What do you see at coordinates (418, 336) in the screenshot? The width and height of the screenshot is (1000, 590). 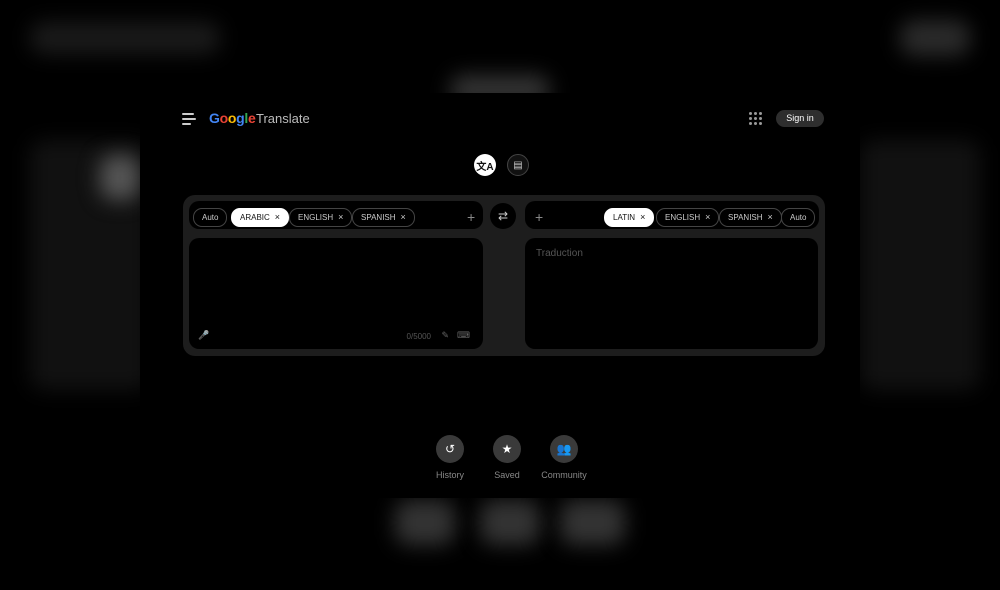 I see `character-counter: 0/5000` at bounding box center [418, 336].